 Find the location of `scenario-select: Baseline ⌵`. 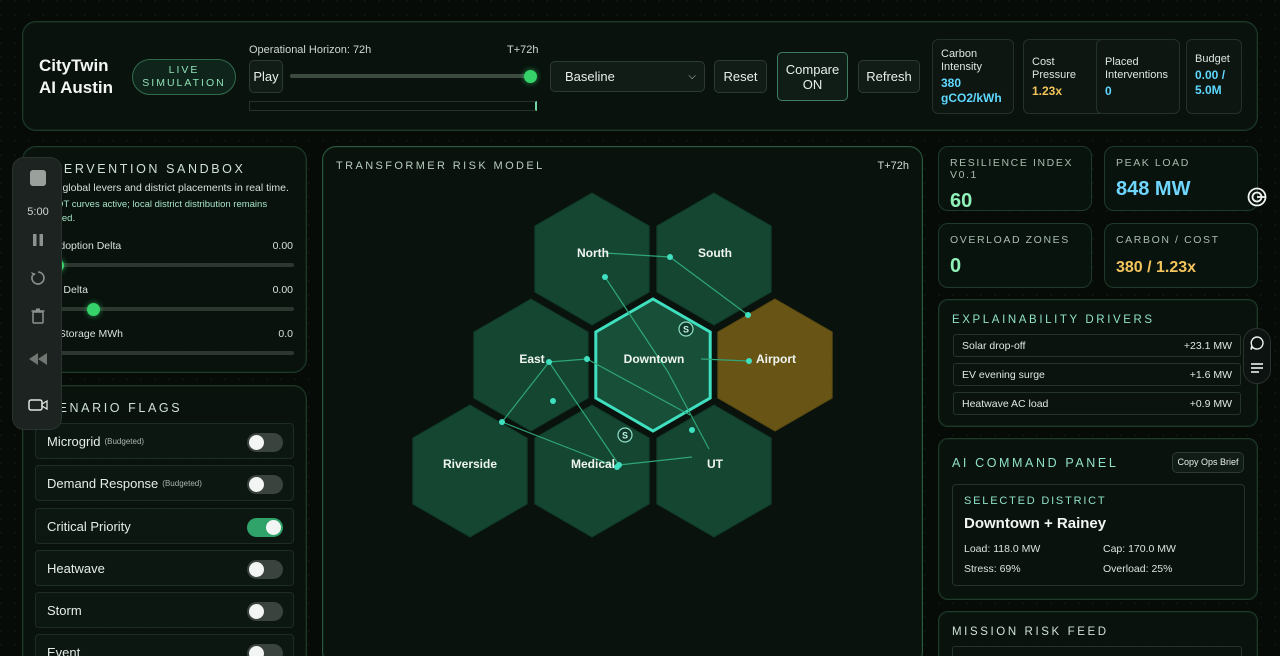

scenario-select: Baseline ⌵ is located at coordinates (627, 76).